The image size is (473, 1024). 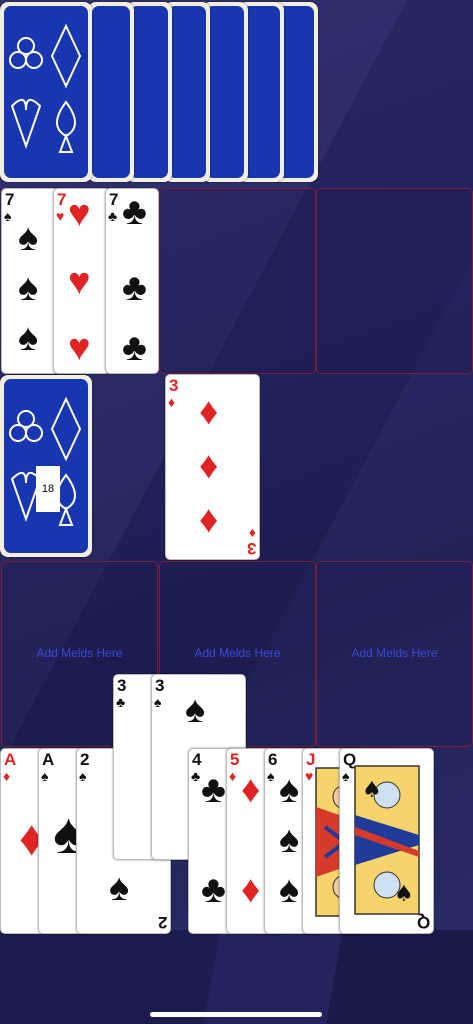 I want to click on meld-card-7-hearts: 7 ♥ ♥ ♥ ♥, so click(x=82, y=281).